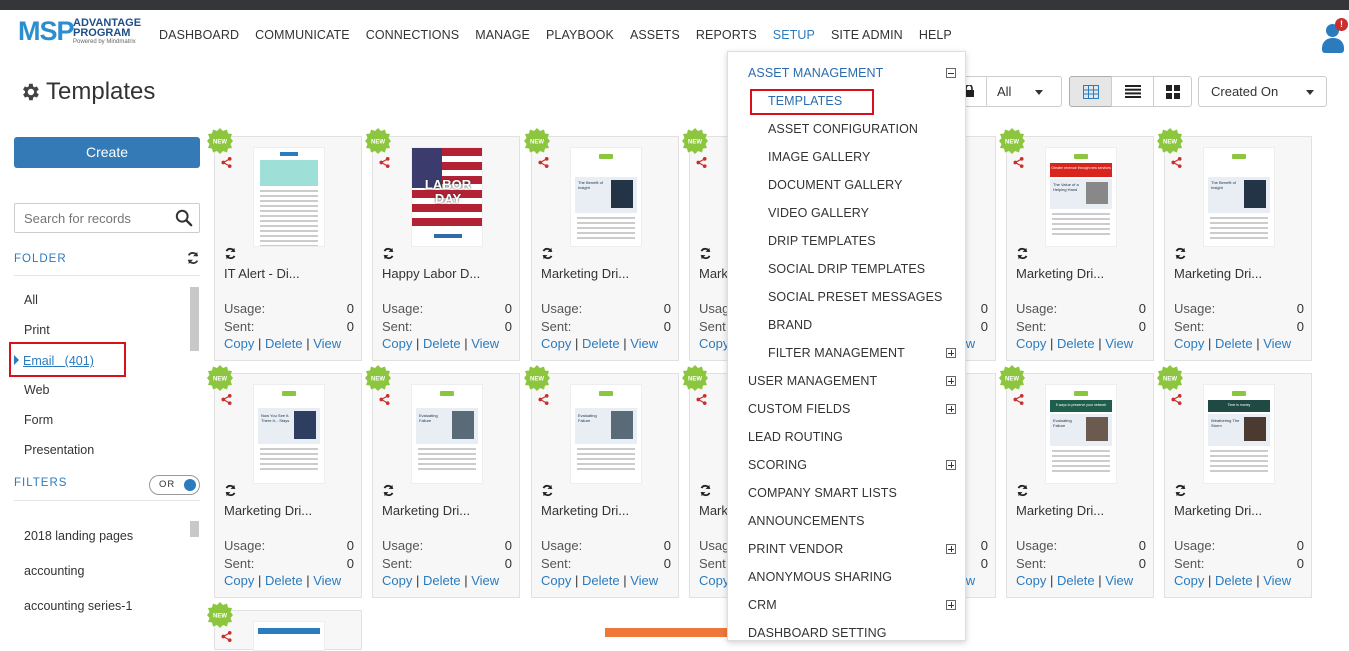 The width and height of the screenshot is (1349, 651). Describe the element at coordinates (194, 529) in the screenshot. I see `filter-scrollbar` at that location.